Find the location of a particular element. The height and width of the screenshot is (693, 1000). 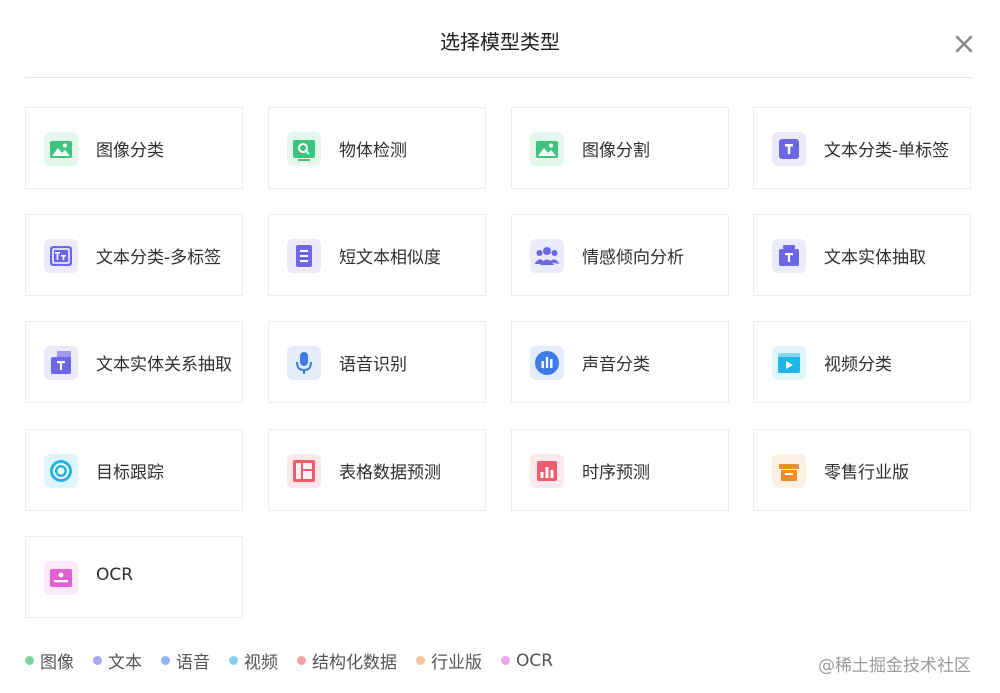

dialog-title: 选择模型类型 is located at coordinates (500, 42).